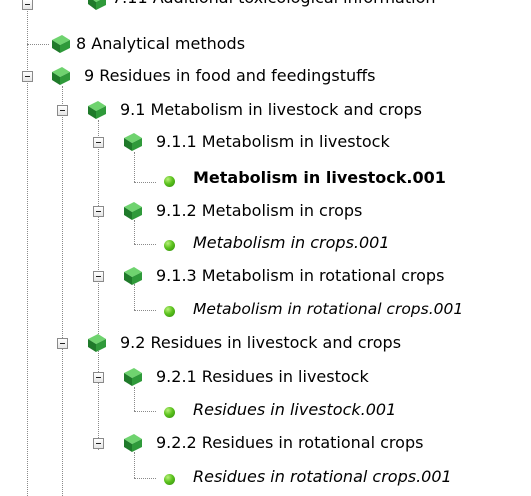 The width and height of the screenshot is (531, 496). What do you see at coordinates (322, 476) in the screenshot?
I see `record-label: Residues in rotational crops.001` at bounding box center [322, 476].